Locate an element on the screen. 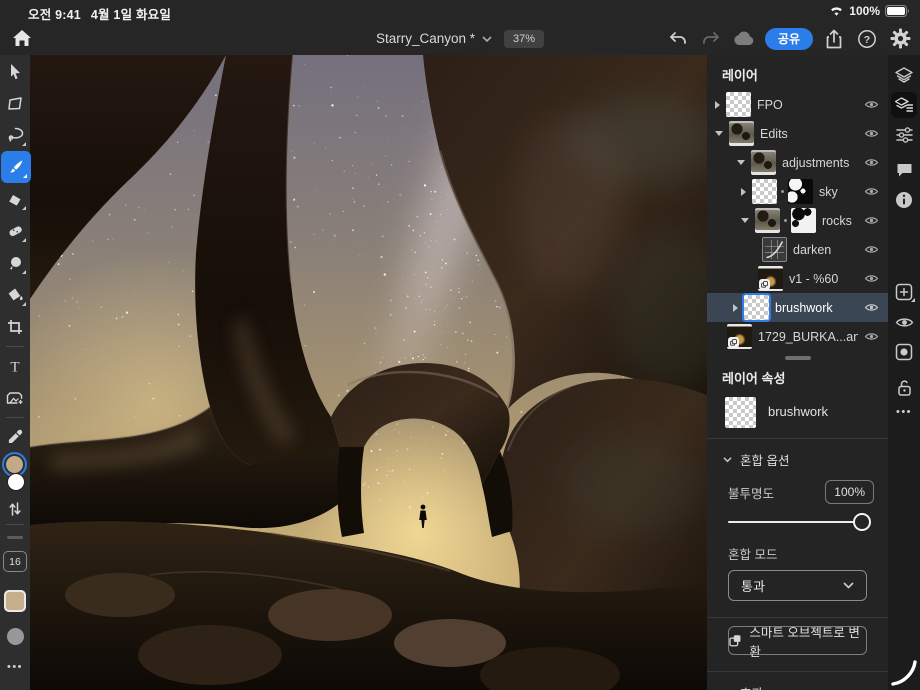 The height and width of the screenshot is (690, 920). eyedropper-tool is located at coordinates (15, 437).